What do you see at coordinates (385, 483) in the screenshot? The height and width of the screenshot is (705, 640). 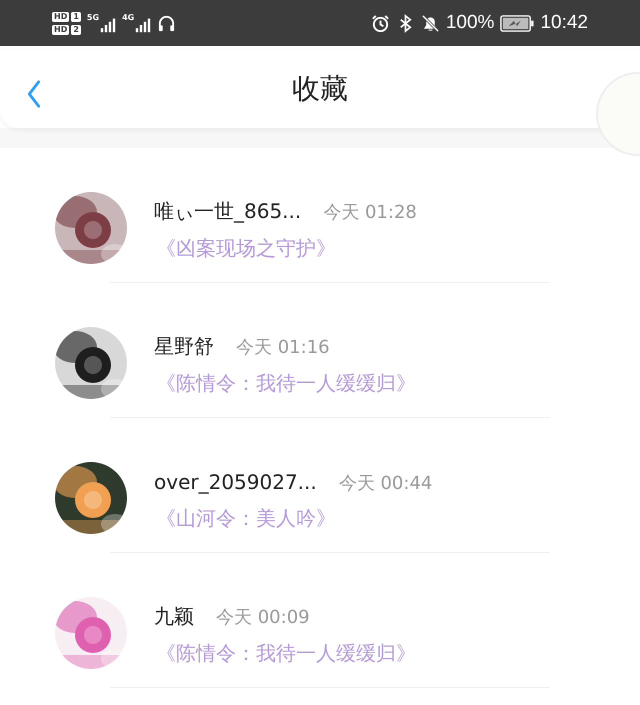 I see `timestamp: 今天 00:44` at bounding box center [385, 483].